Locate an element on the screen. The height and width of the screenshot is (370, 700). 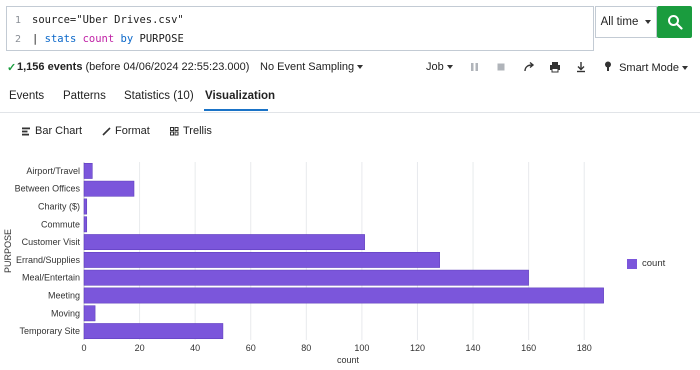
search-button is located at coordinates (674, 22).